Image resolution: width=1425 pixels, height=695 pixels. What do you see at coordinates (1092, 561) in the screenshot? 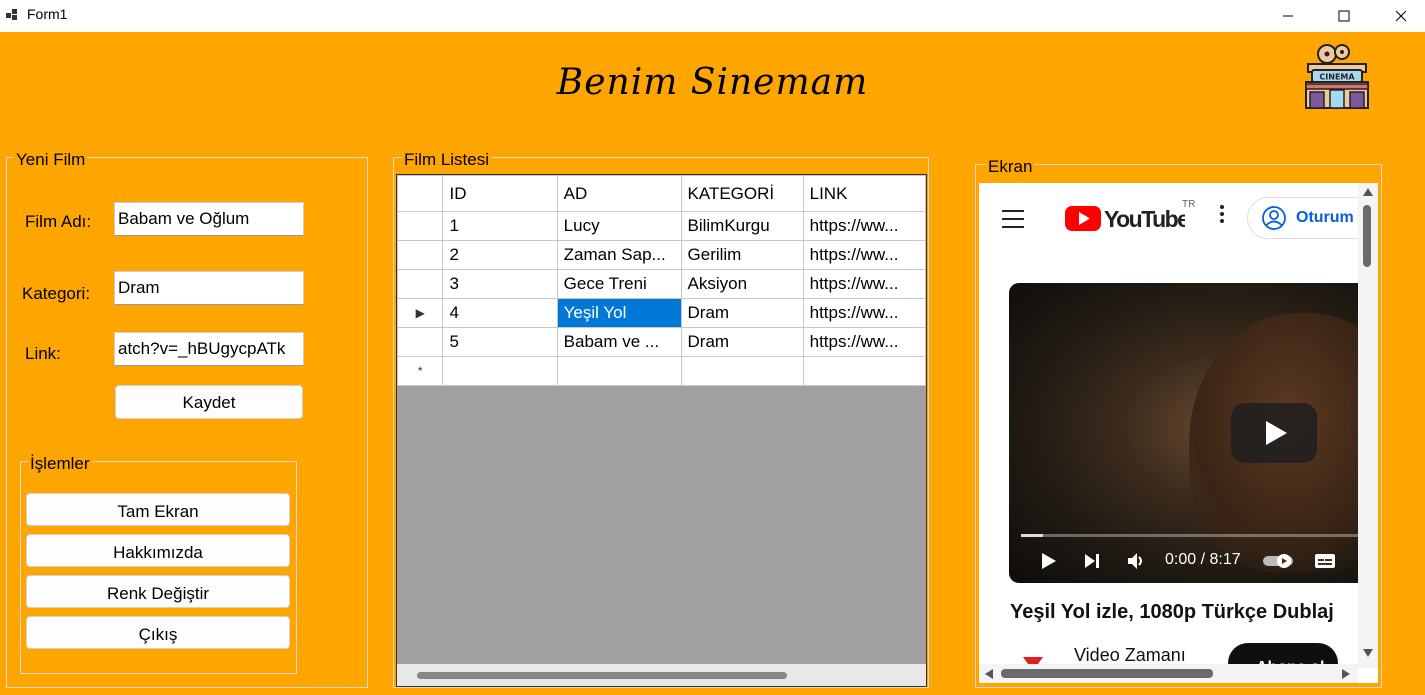
I see `next-icon` at bounding box center [1092, 561].